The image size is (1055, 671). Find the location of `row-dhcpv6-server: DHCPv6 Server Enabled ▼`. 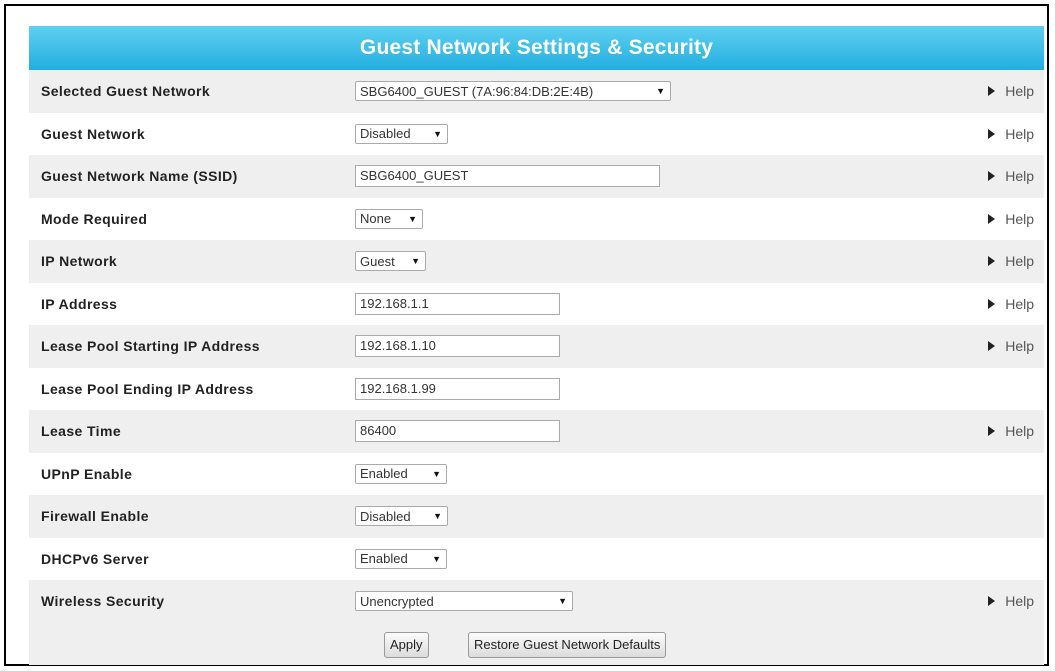

row-dhcpv6-server: DHCPv6 Server Enabled ▼ is located at coordinates (536, 558).